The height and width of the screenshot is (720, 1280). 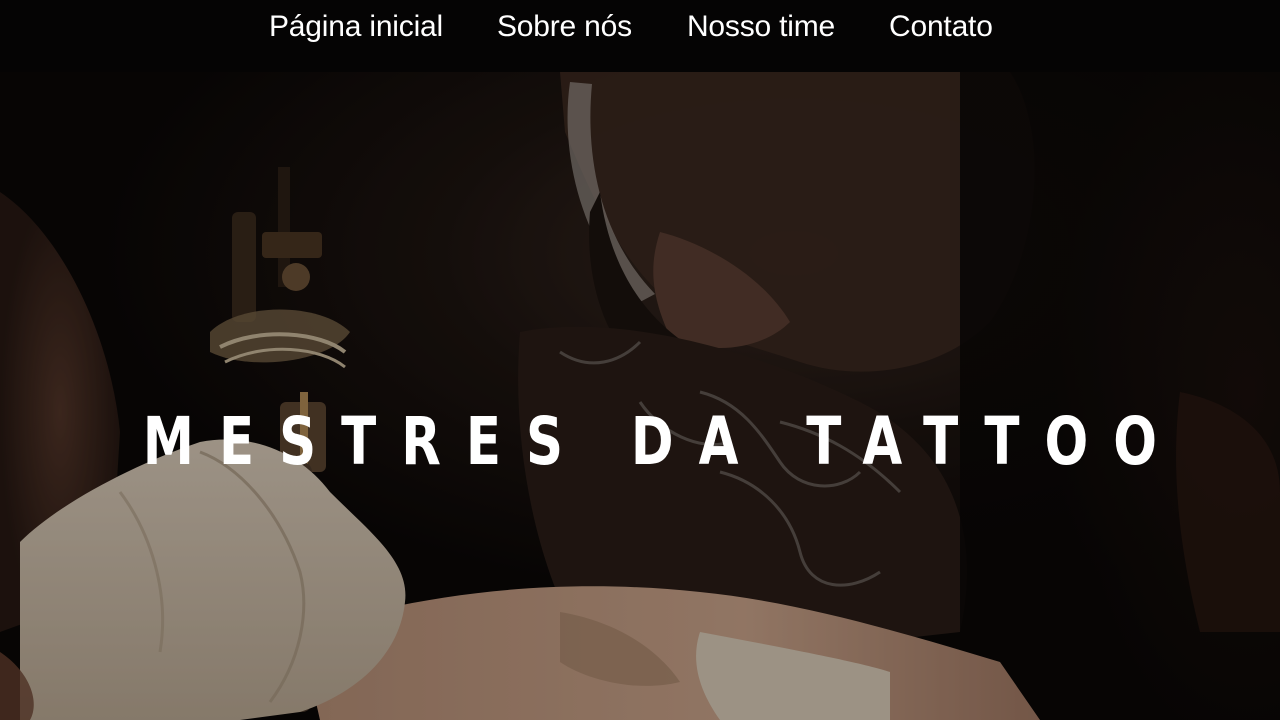 I want to click on nav-item-contact: Contato, so click(x=941, y=27).